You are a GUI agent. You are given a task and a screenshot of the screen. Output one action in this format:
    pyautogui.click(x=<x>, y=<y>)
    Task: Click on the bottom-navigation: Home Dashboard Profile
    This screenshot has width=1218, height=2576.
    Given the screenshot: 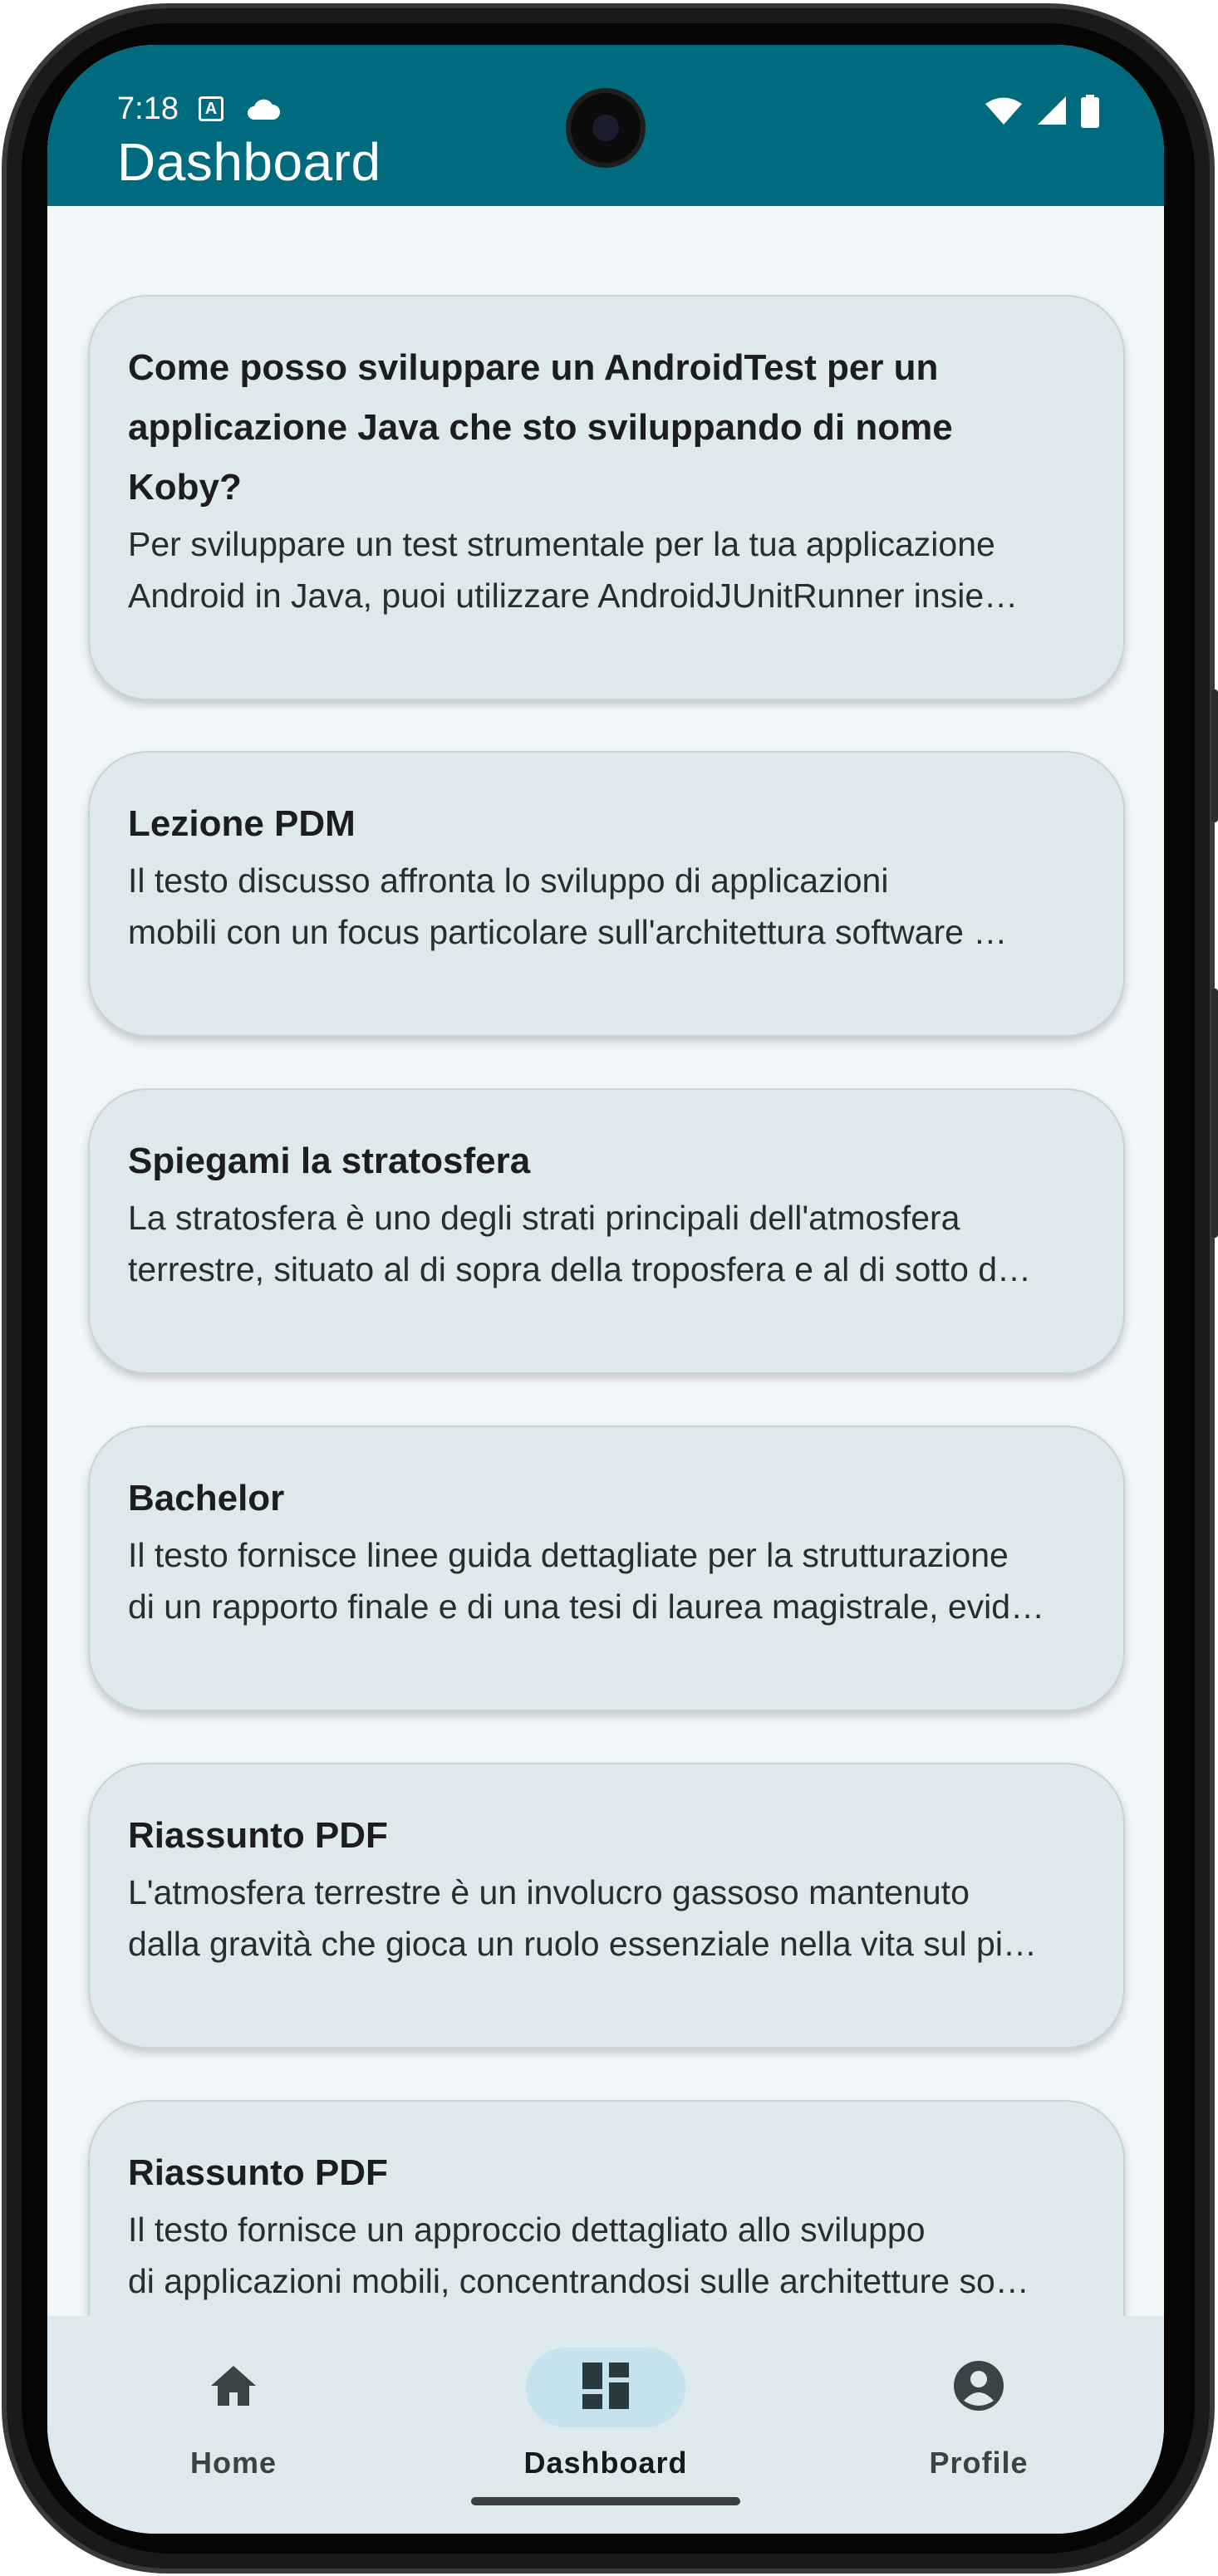 What is the action you would take?
    pyautogui.click(x=605, y=2425)
    